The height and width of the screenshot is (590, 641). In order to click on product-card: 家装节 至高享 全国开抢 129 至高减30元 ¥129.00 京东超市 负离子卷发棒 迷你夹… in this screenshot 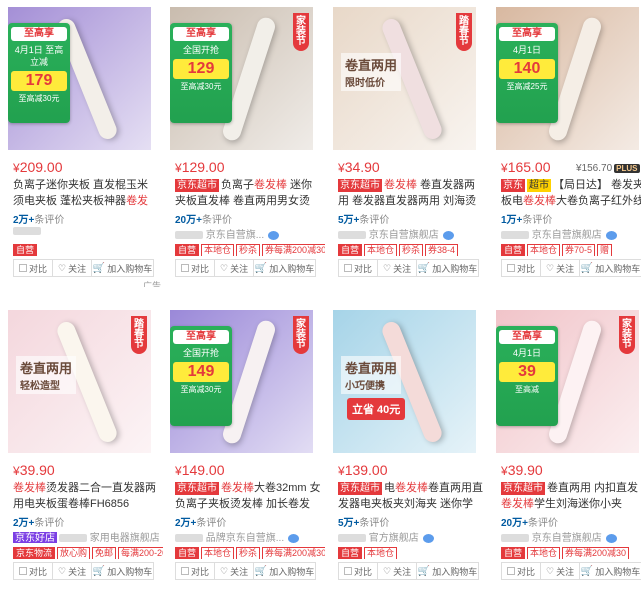, I will do `click(247, 147)`.